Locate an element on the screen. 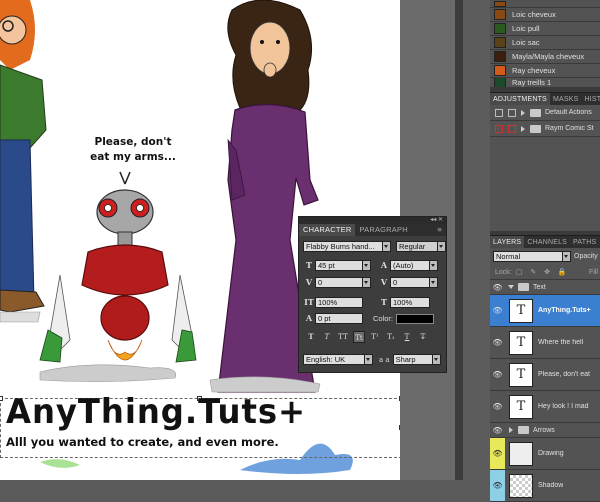  horizontal-scale-field: 100% is located at coordinates (410, 302).